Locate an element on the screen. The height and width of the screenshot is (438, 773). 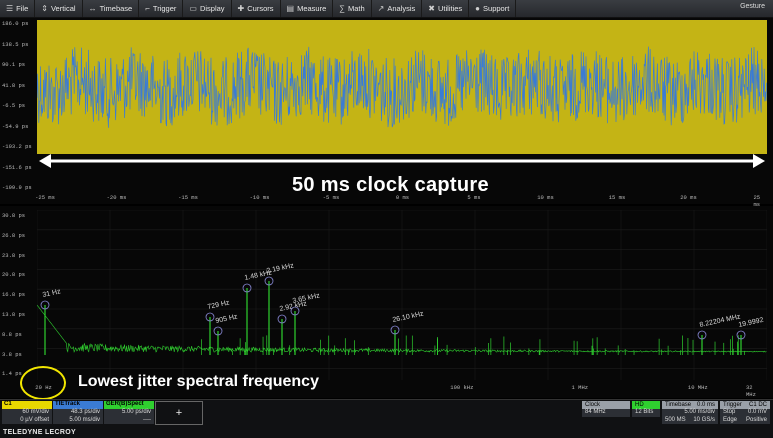
display-icon: ▭ is located at coordinates (193, 8).